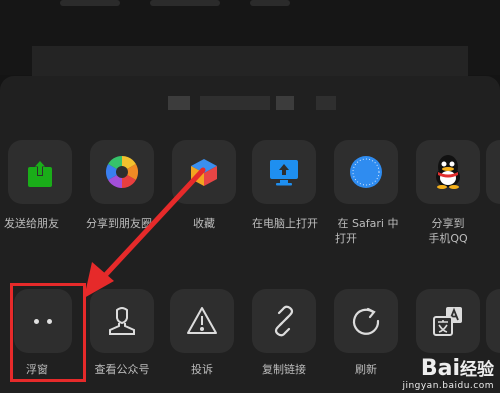  Describe the element at coordinates (145, 232) in the screenshot. I see `annotation-arrow` at that location.